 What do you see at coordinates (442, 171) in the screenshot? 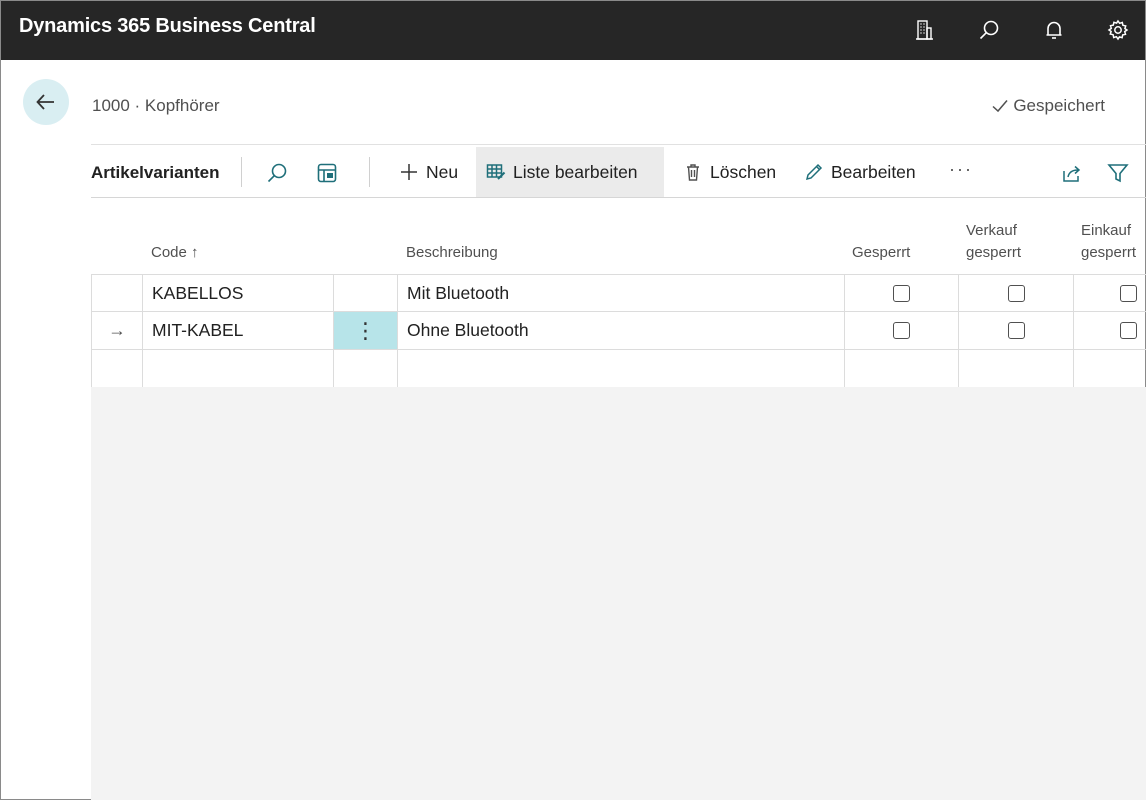
I see `new-button-label: Neu` at bounding box center [442, 171].